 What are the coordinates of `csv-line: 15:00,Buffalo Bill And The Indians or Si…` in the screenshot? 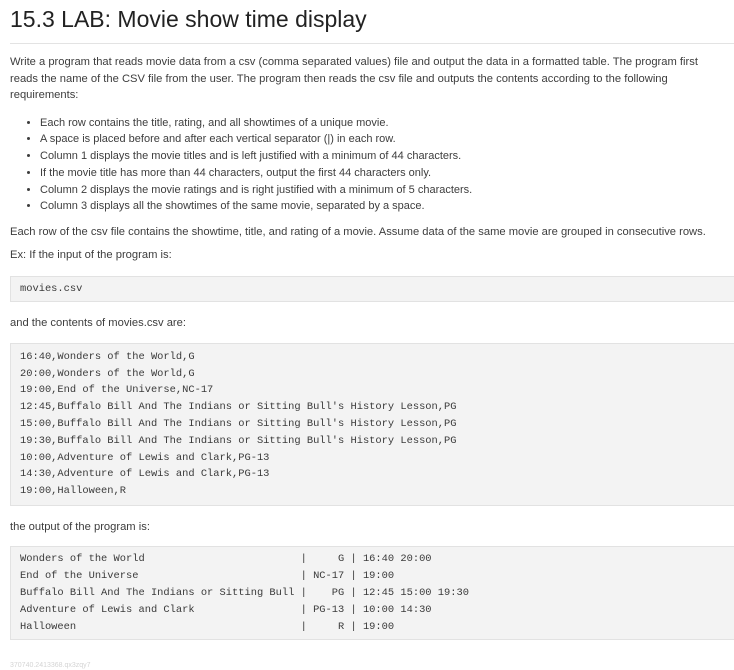 It's located at (238, 423).